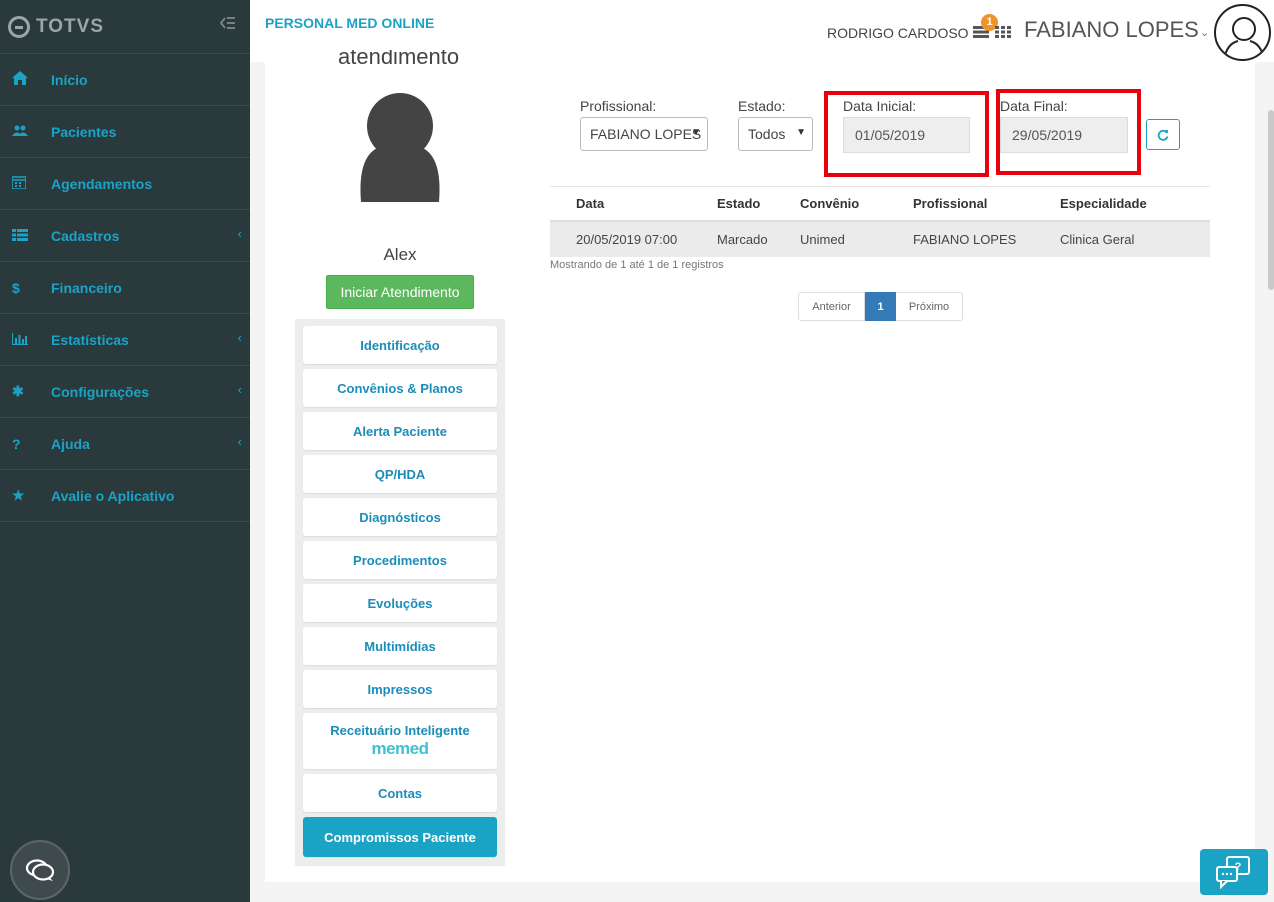 This screenshot has height=902, width=1274. I want to click on dollar-icon: $, so click(16, 287).